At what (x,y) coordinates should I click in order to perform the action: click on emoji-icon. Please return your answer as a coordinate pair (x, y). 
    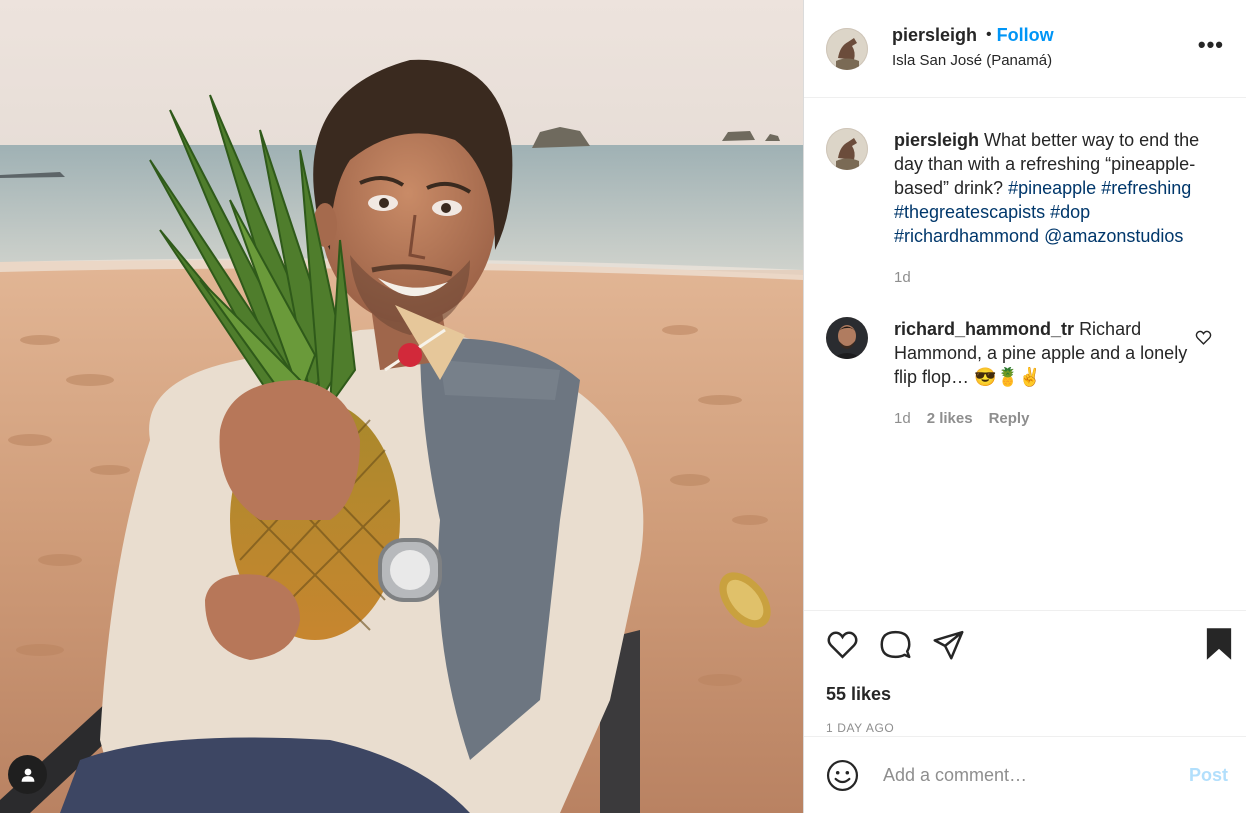
    Looking at the image, I should click on (842, 775).